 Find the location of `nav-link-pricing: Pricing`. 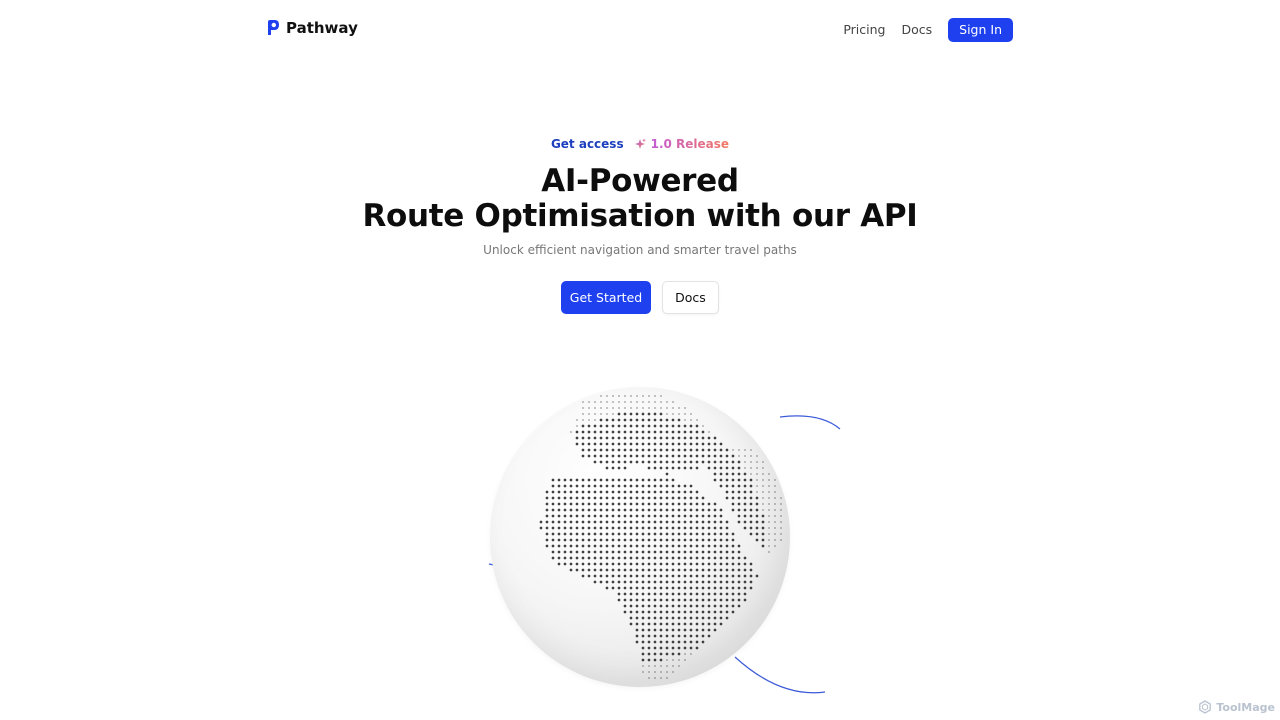

nav-link-pricing: Pricing is located at coordinates (864, 30).